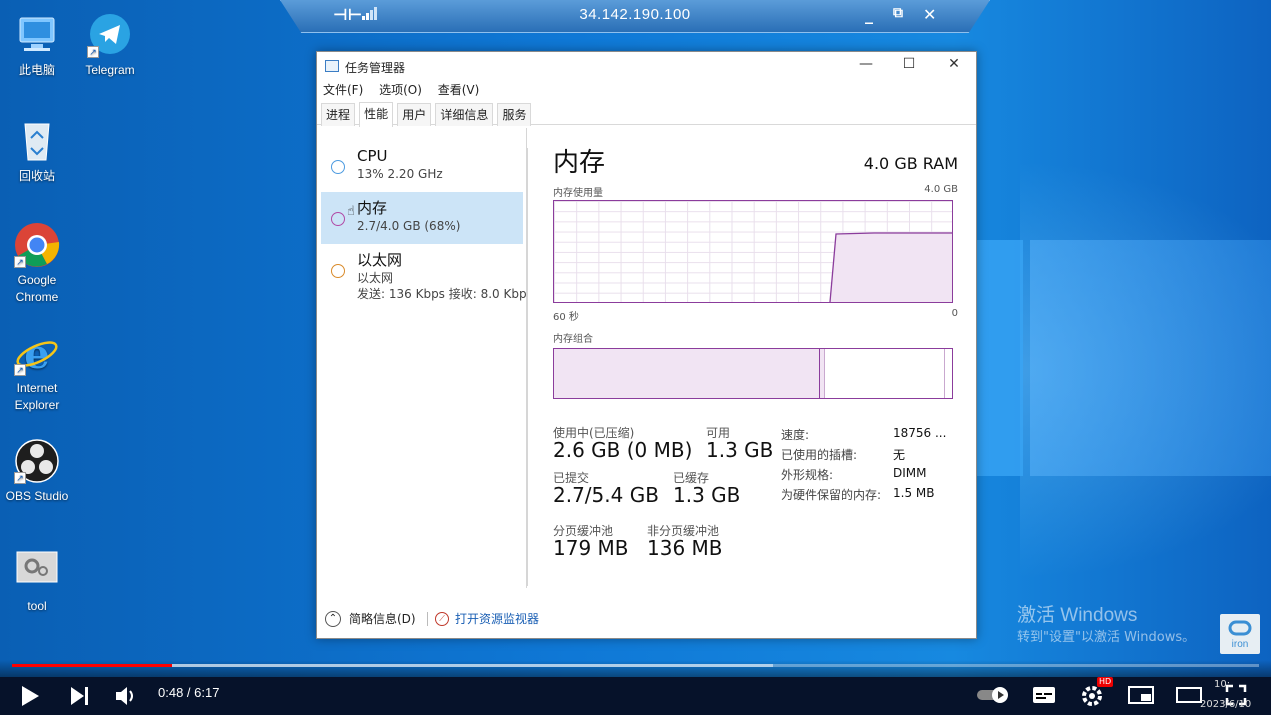 The image size is (1271, 715). I want to click on autoplay-toggle, so click(993, 697).